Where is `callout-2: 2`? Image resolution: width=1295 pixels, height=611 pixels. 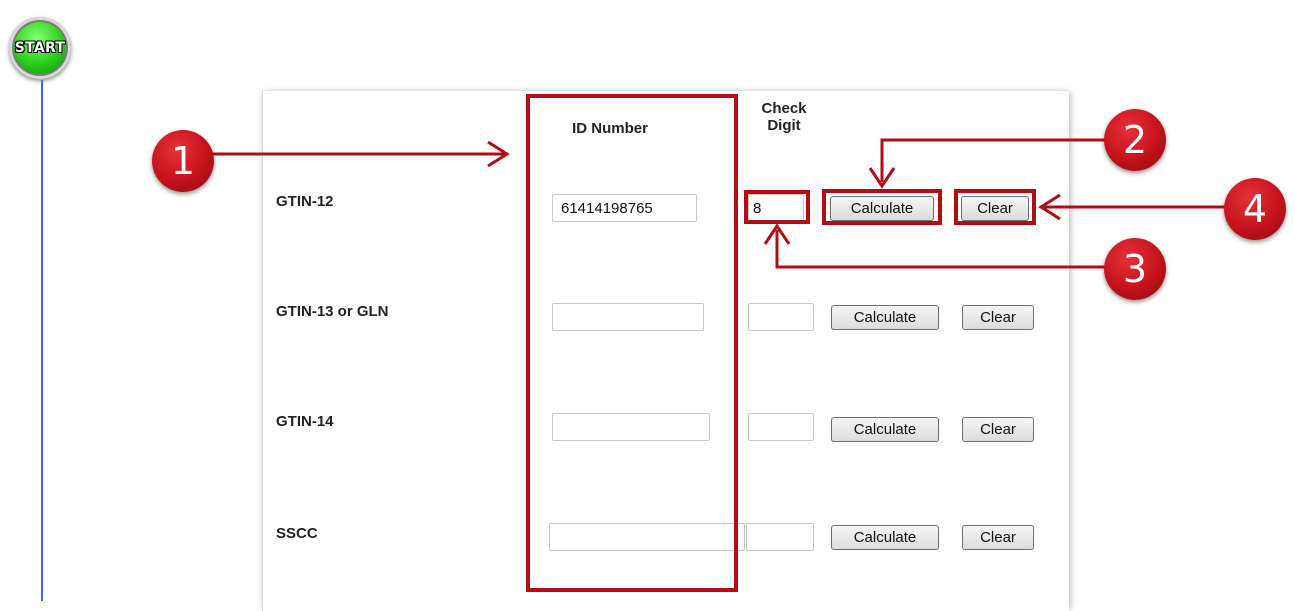
callout-2: 2 is located at coordinates (1135, 140).